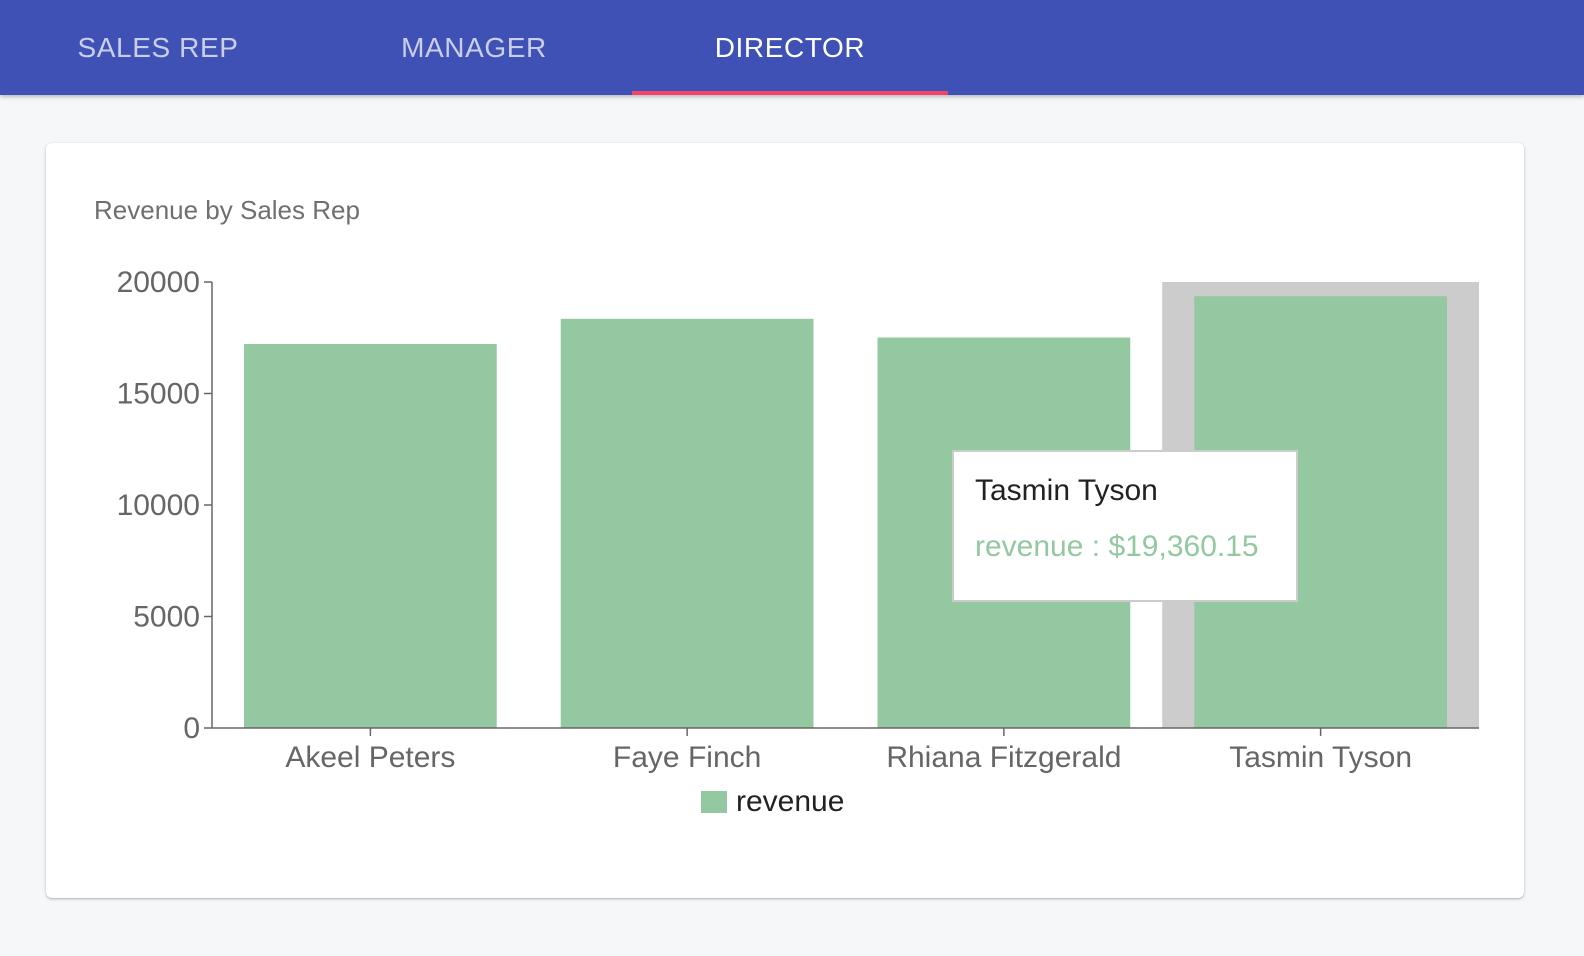 The height and width of the screenshot is (956, 1584). What do you see at coordinates (166, 617) in the screenshot?
I see `y-tick-label: 5000` at bounding box center [166, 617].